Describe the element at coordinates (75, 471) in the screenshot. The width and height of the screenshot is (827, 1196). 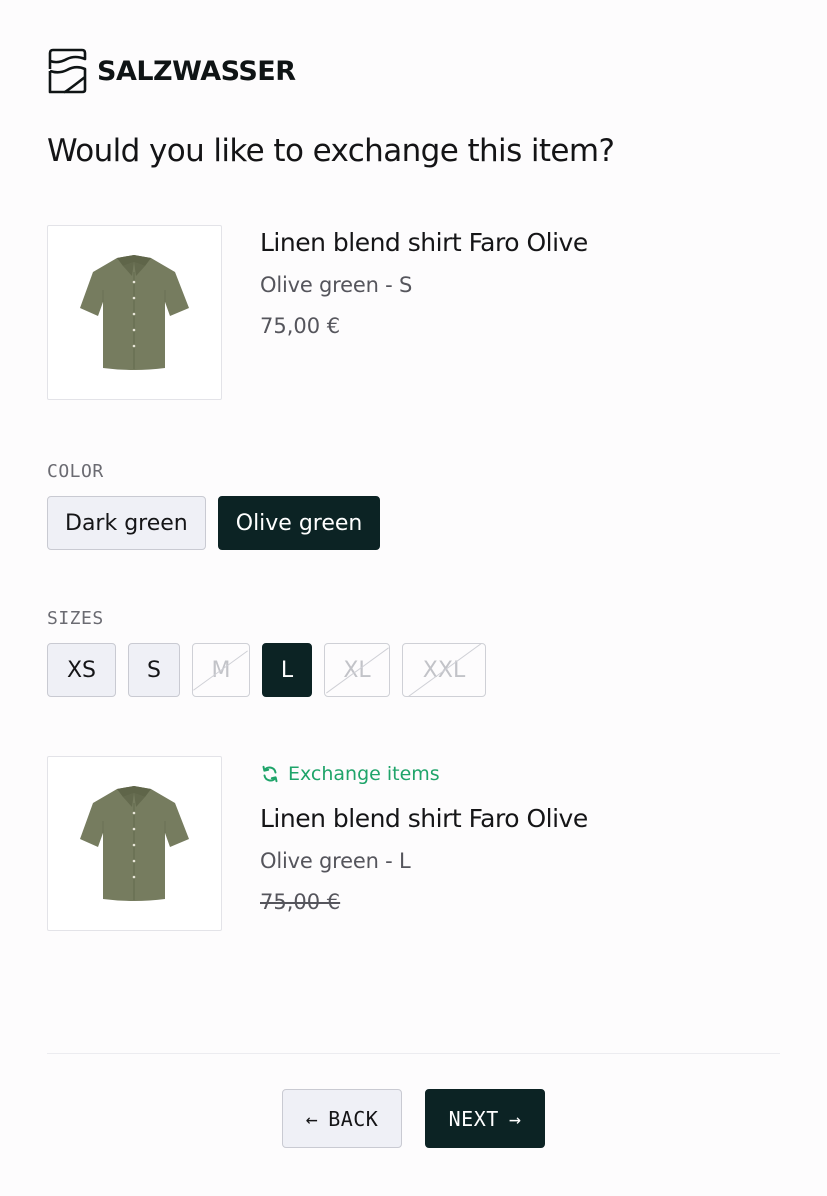
I see `color-section-label: COLOR` at that location.